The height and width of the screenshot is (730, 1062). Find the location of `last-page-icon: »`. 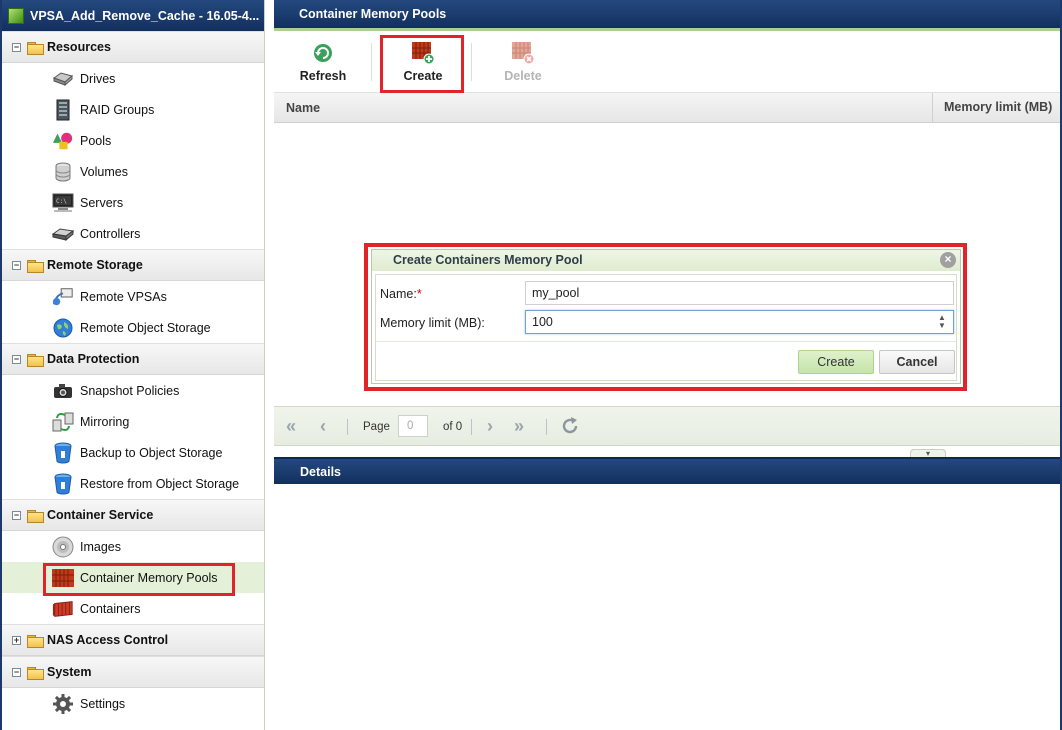

last-page-icon: » is located at coordinates (519, 426).